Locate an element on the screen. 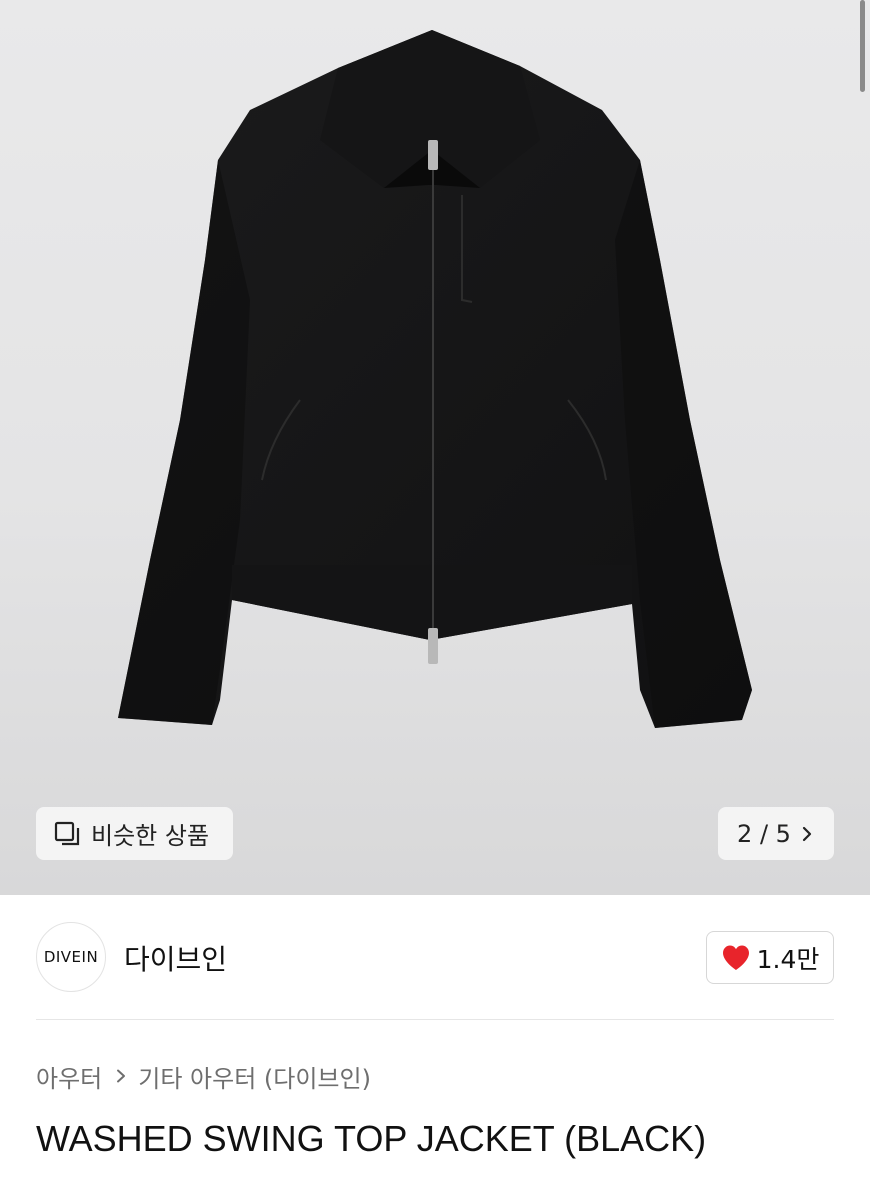 This screenshot has height=1200, width=870. similar-products-label: 비슷한 상품 is located at coordinates (150, 836).